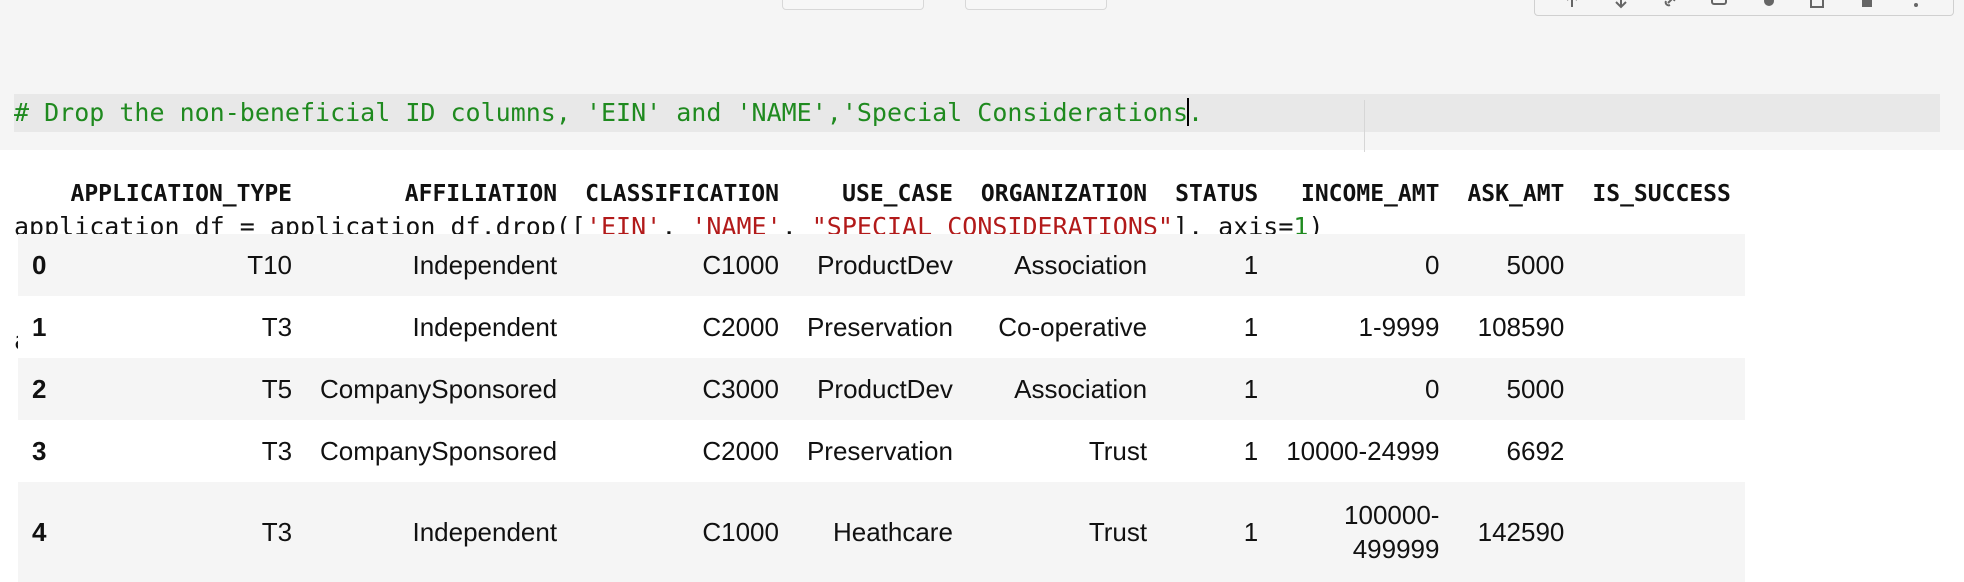  Describe the element at coordinates (1670, 5) in the screenshot. I see `link-icon` at that location.